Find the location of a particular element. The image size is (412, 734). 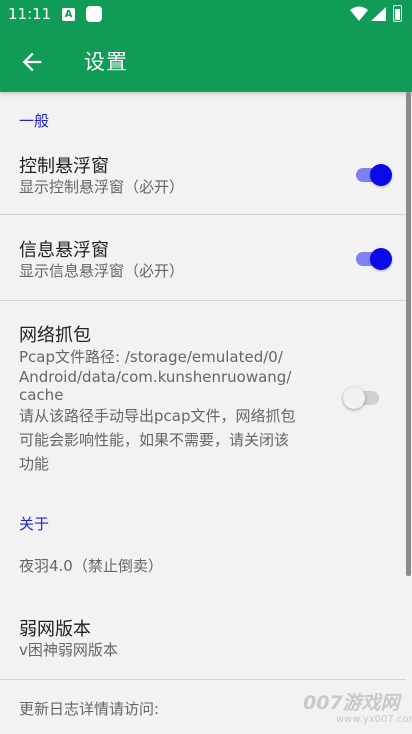

signal-icon is located at coordinates (378, 14).